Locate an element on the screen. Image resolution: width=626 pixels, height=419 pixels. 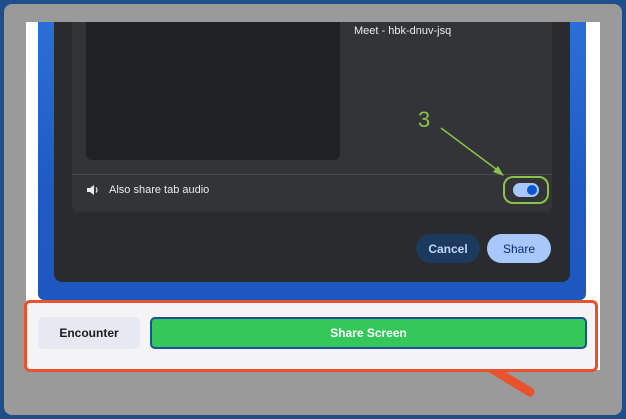
speaker-icon is located at coordinates (92, 190).